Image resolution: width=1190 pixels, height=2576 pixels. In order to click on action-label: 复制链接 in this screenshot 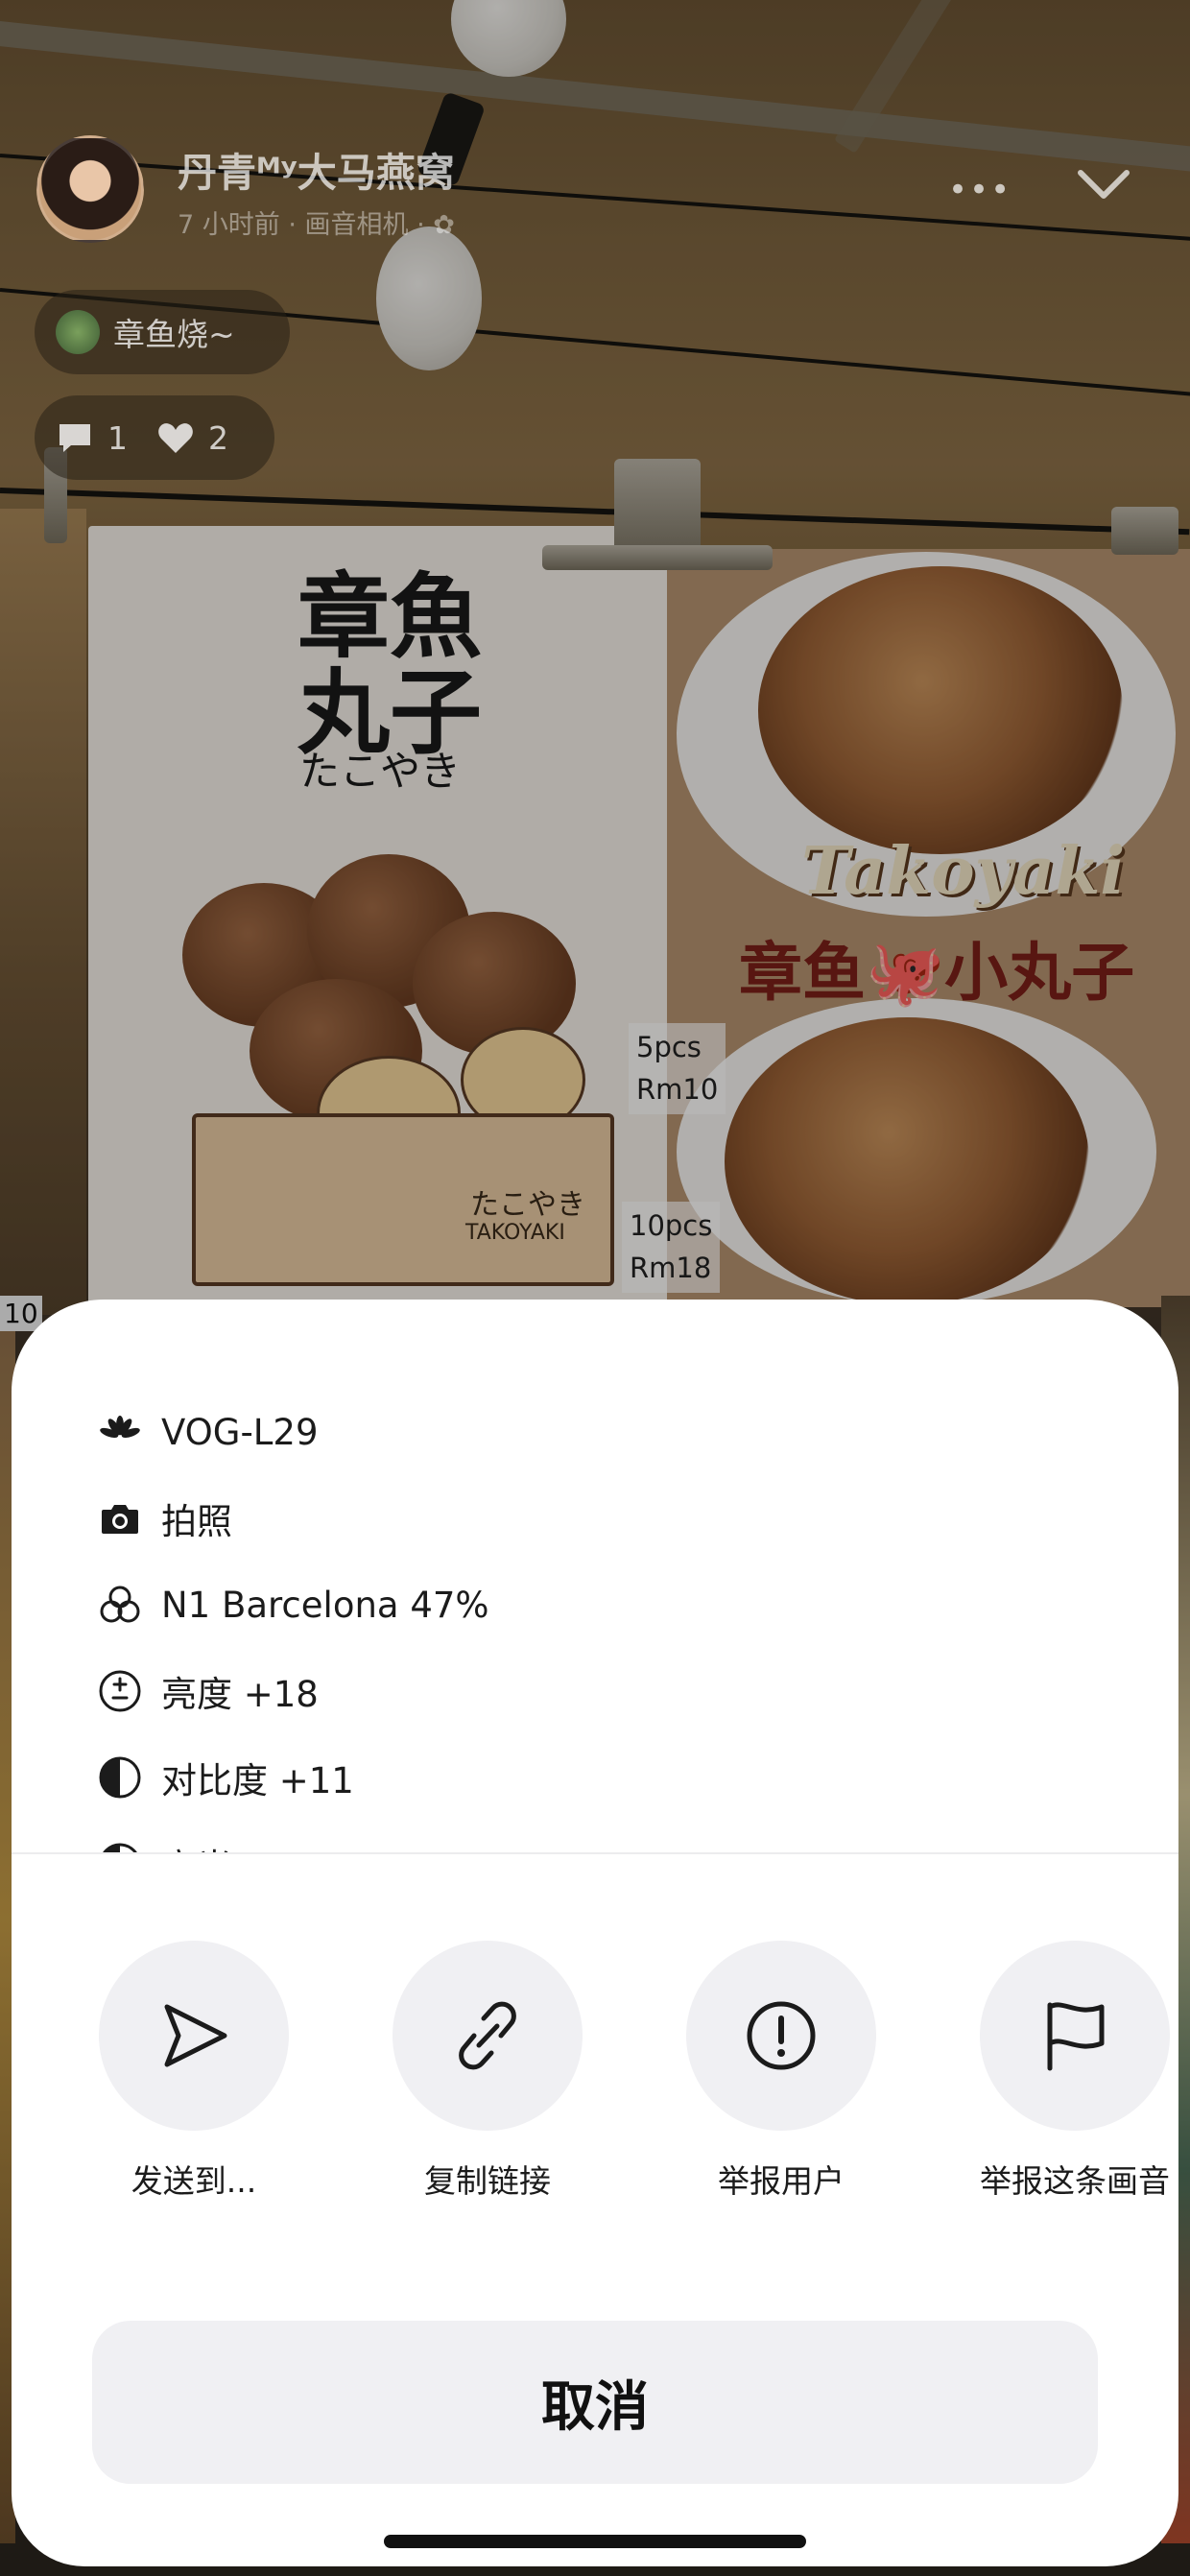, I will do `click(487, 2181)`.